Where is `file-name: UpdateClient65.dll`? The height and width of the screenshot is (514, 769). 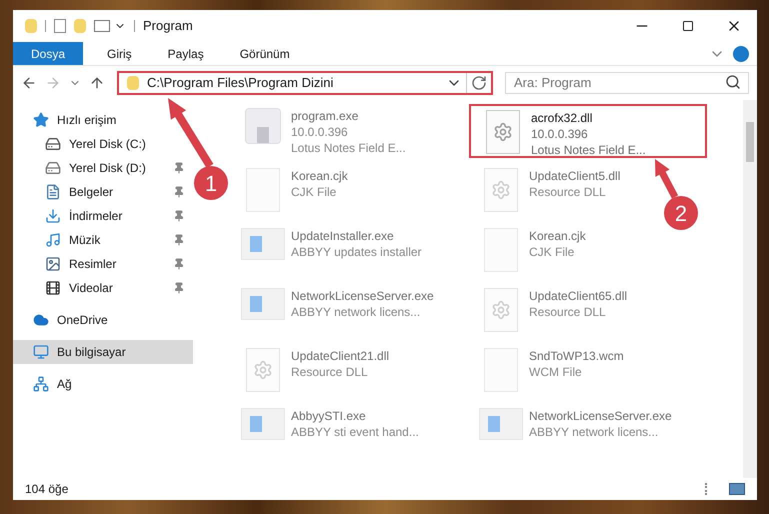 file-name: UpdateClient65.dll is located at coordinates (578, 296).